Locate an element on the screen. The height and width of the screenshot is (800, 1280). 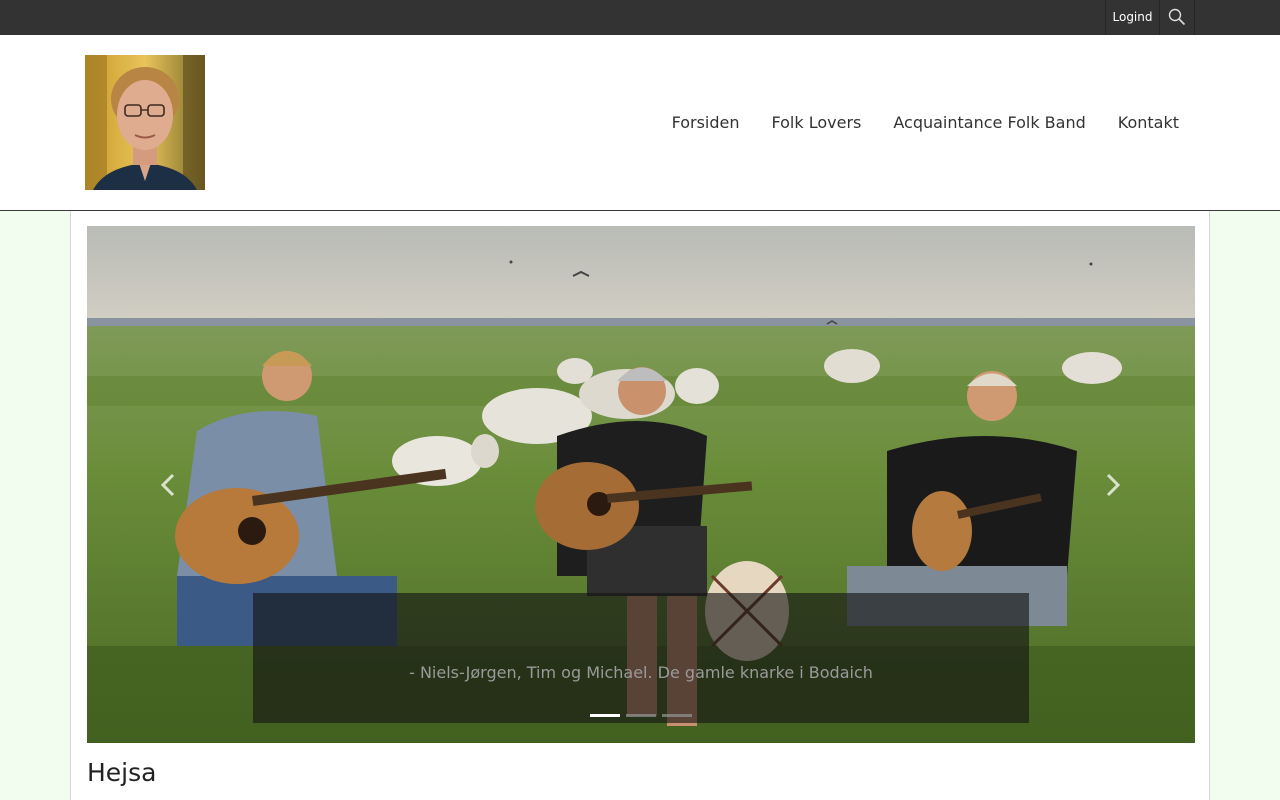
search-icon is located at coordinates (1177, 17).